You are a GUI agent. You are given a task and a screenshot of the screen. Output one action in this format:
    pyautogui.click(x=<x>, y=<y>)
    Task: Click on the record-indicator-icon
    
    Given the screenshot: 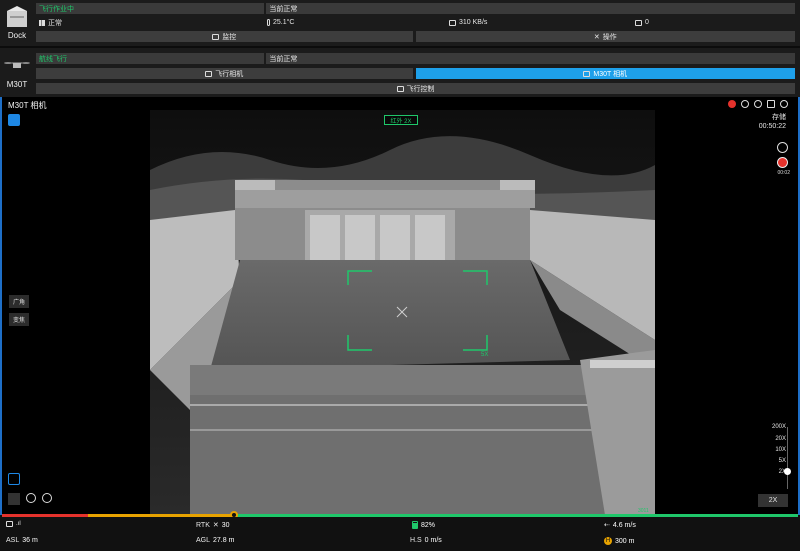 What is the action you would take?
    pyautogui.click(x=732, y=104)
    